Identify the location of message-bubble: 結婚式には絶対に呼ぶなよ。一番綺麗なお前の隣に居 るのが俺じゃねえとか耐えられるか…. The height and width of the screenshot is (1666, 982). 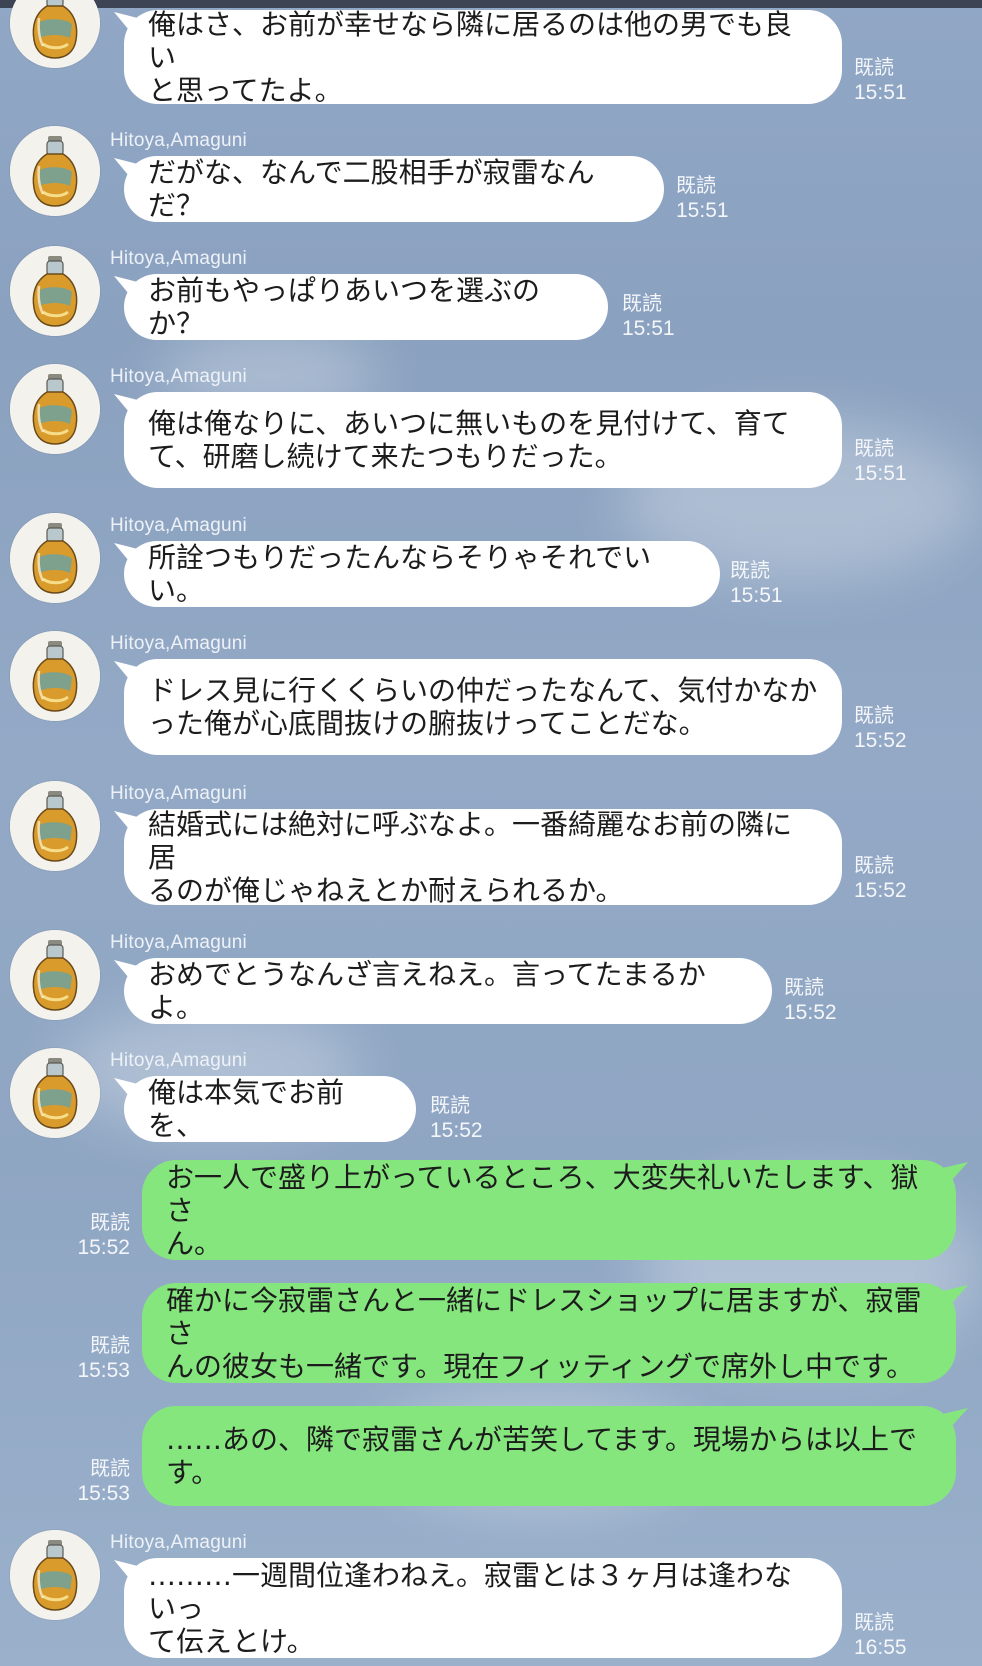
(483, 857).